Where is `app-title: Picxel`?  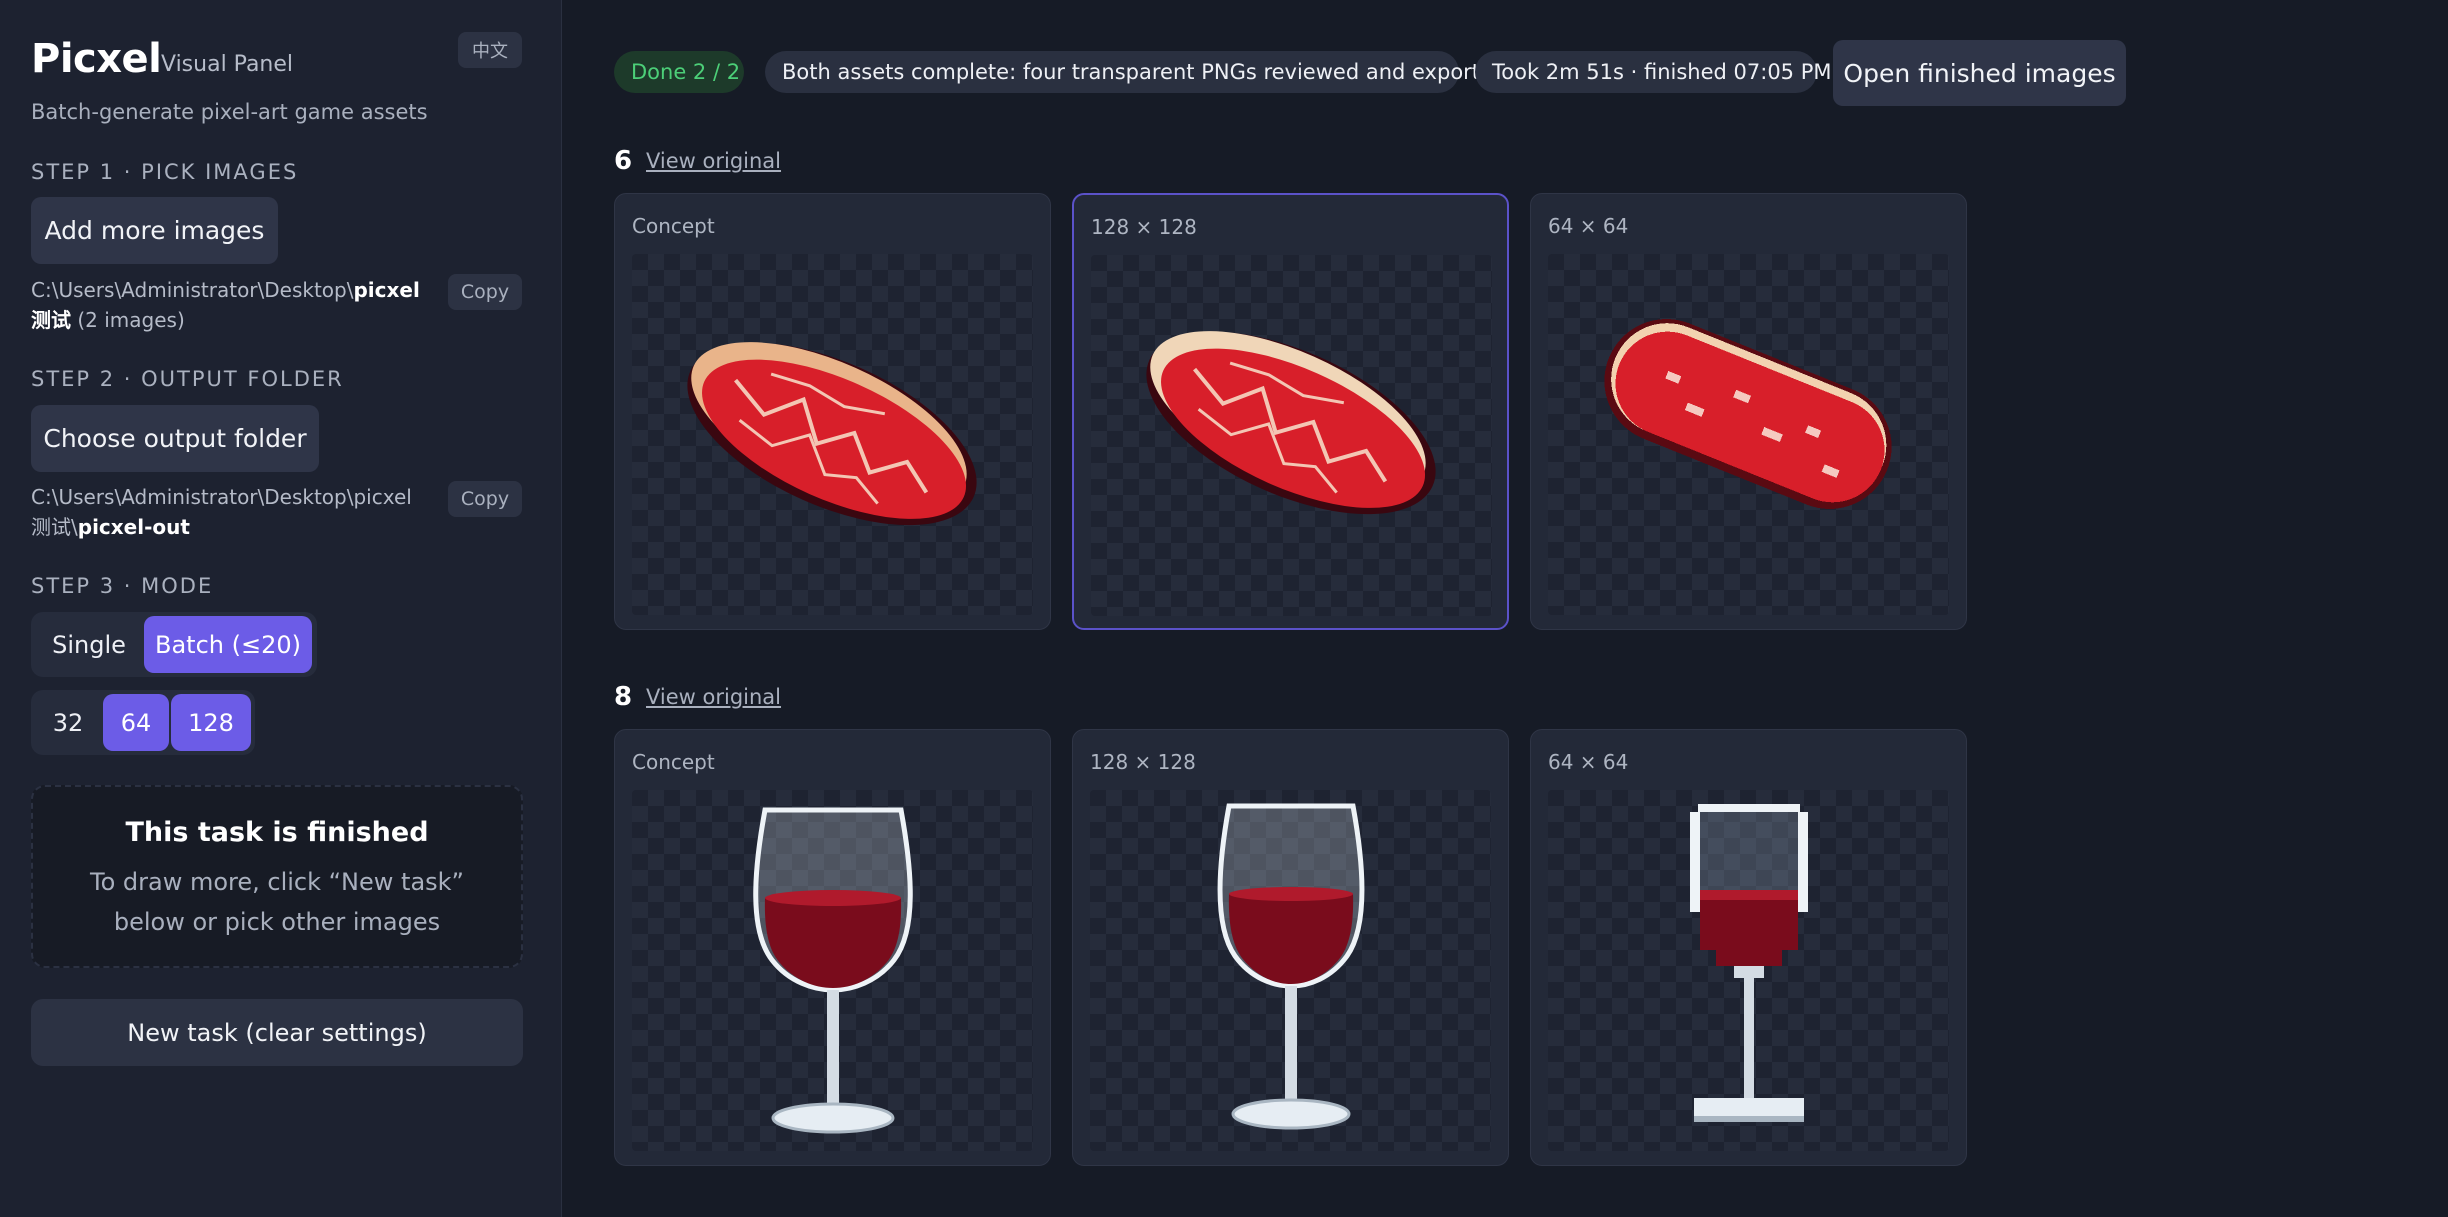 app-title: Picxel is located at coordinates (96, 59).